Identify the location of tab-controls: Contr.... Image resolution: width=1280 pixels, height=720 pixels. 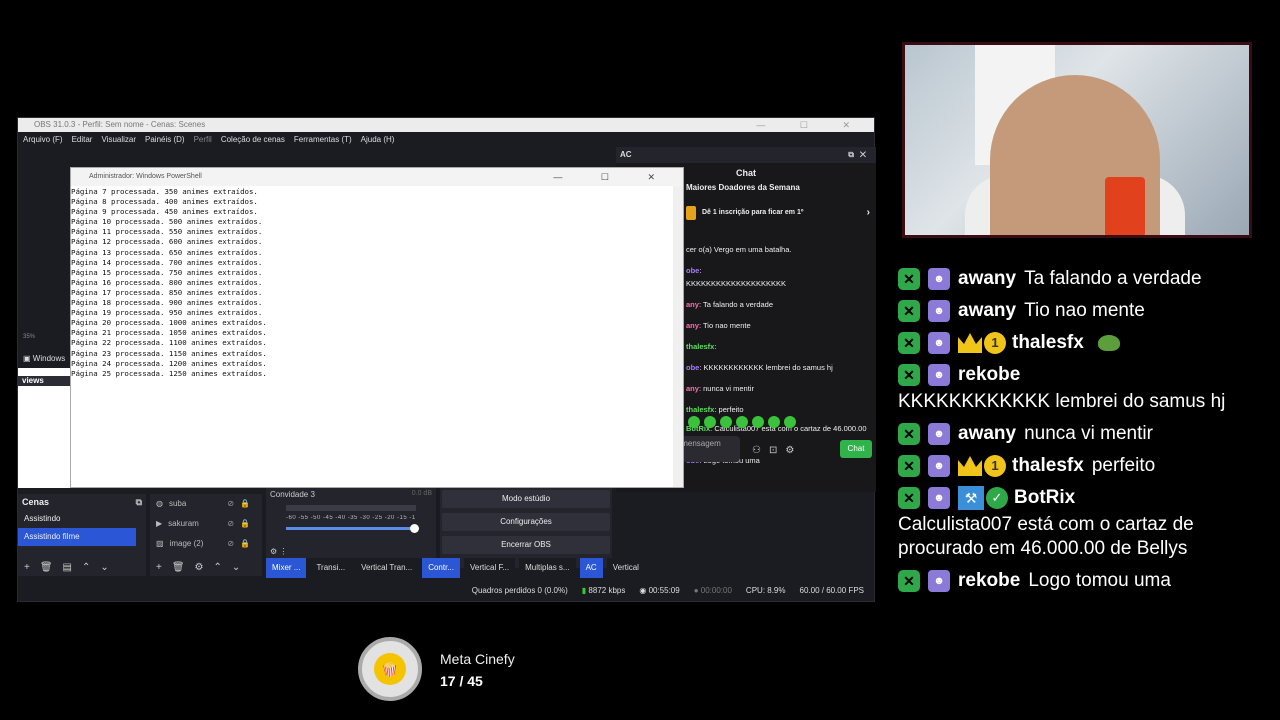
(441, 568).